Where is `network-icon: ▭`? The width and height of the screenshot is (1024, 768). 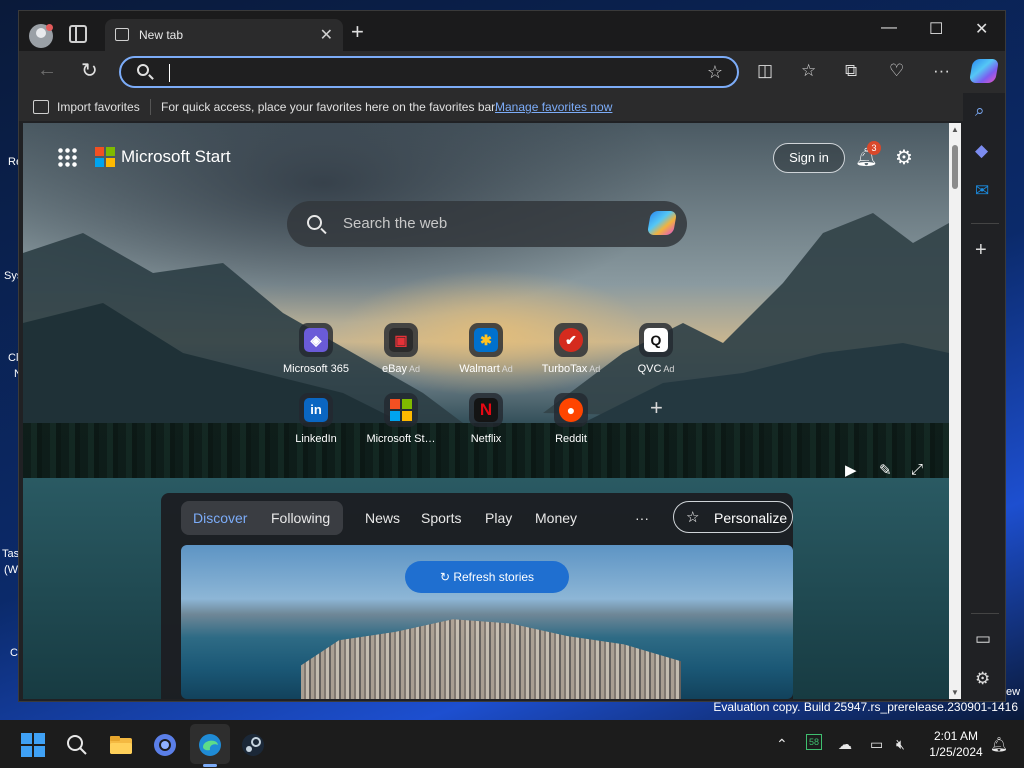
network-icon: ▭ is located at coordinates (876, 744).